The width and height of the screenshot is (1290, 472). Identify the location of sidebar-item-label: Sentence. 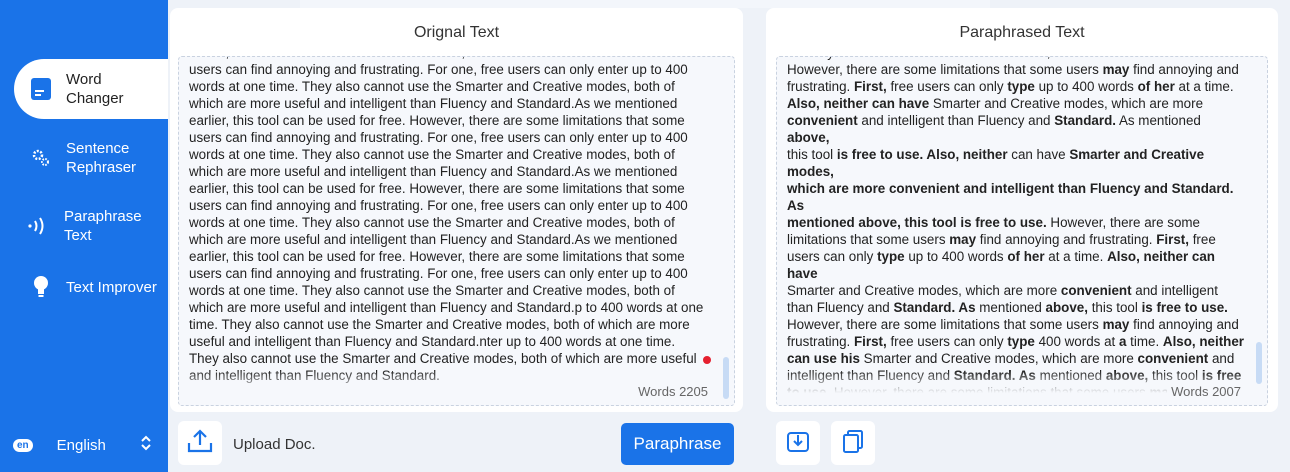
(98, 148).